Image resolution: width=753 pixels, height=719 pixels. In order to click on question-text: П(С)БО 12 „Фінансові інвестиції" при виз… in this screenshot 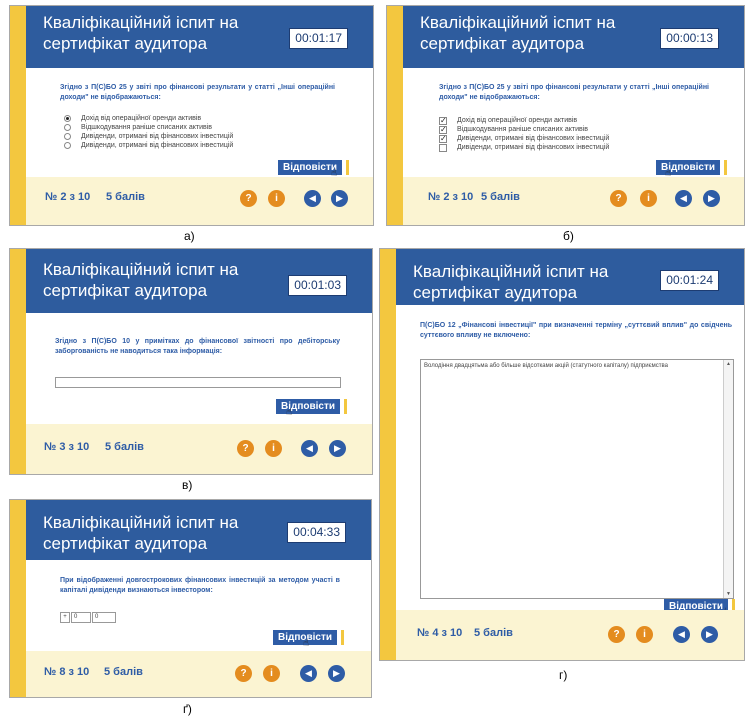, I will do `click(576, 330)`.